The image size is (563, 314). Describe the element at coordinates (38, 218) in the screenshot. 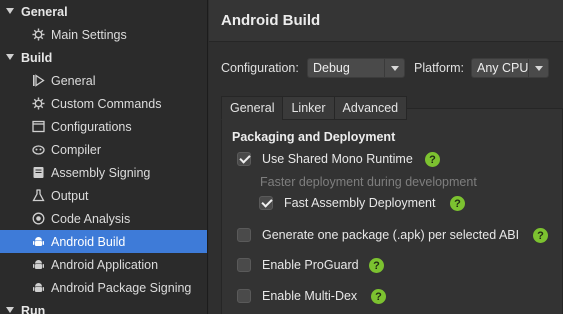

I see `target-icon` at that location.